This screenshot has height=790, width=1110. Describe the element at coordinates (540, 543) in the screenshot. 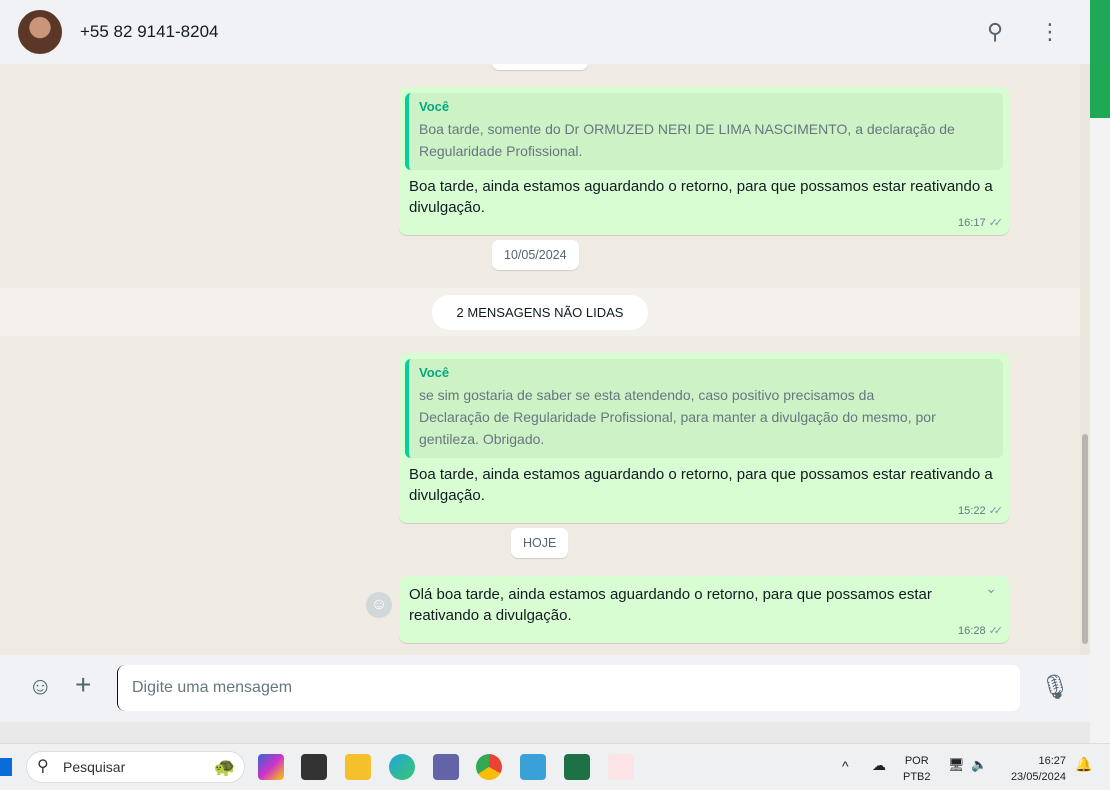

I see `date-chip: HOJE` at that location.